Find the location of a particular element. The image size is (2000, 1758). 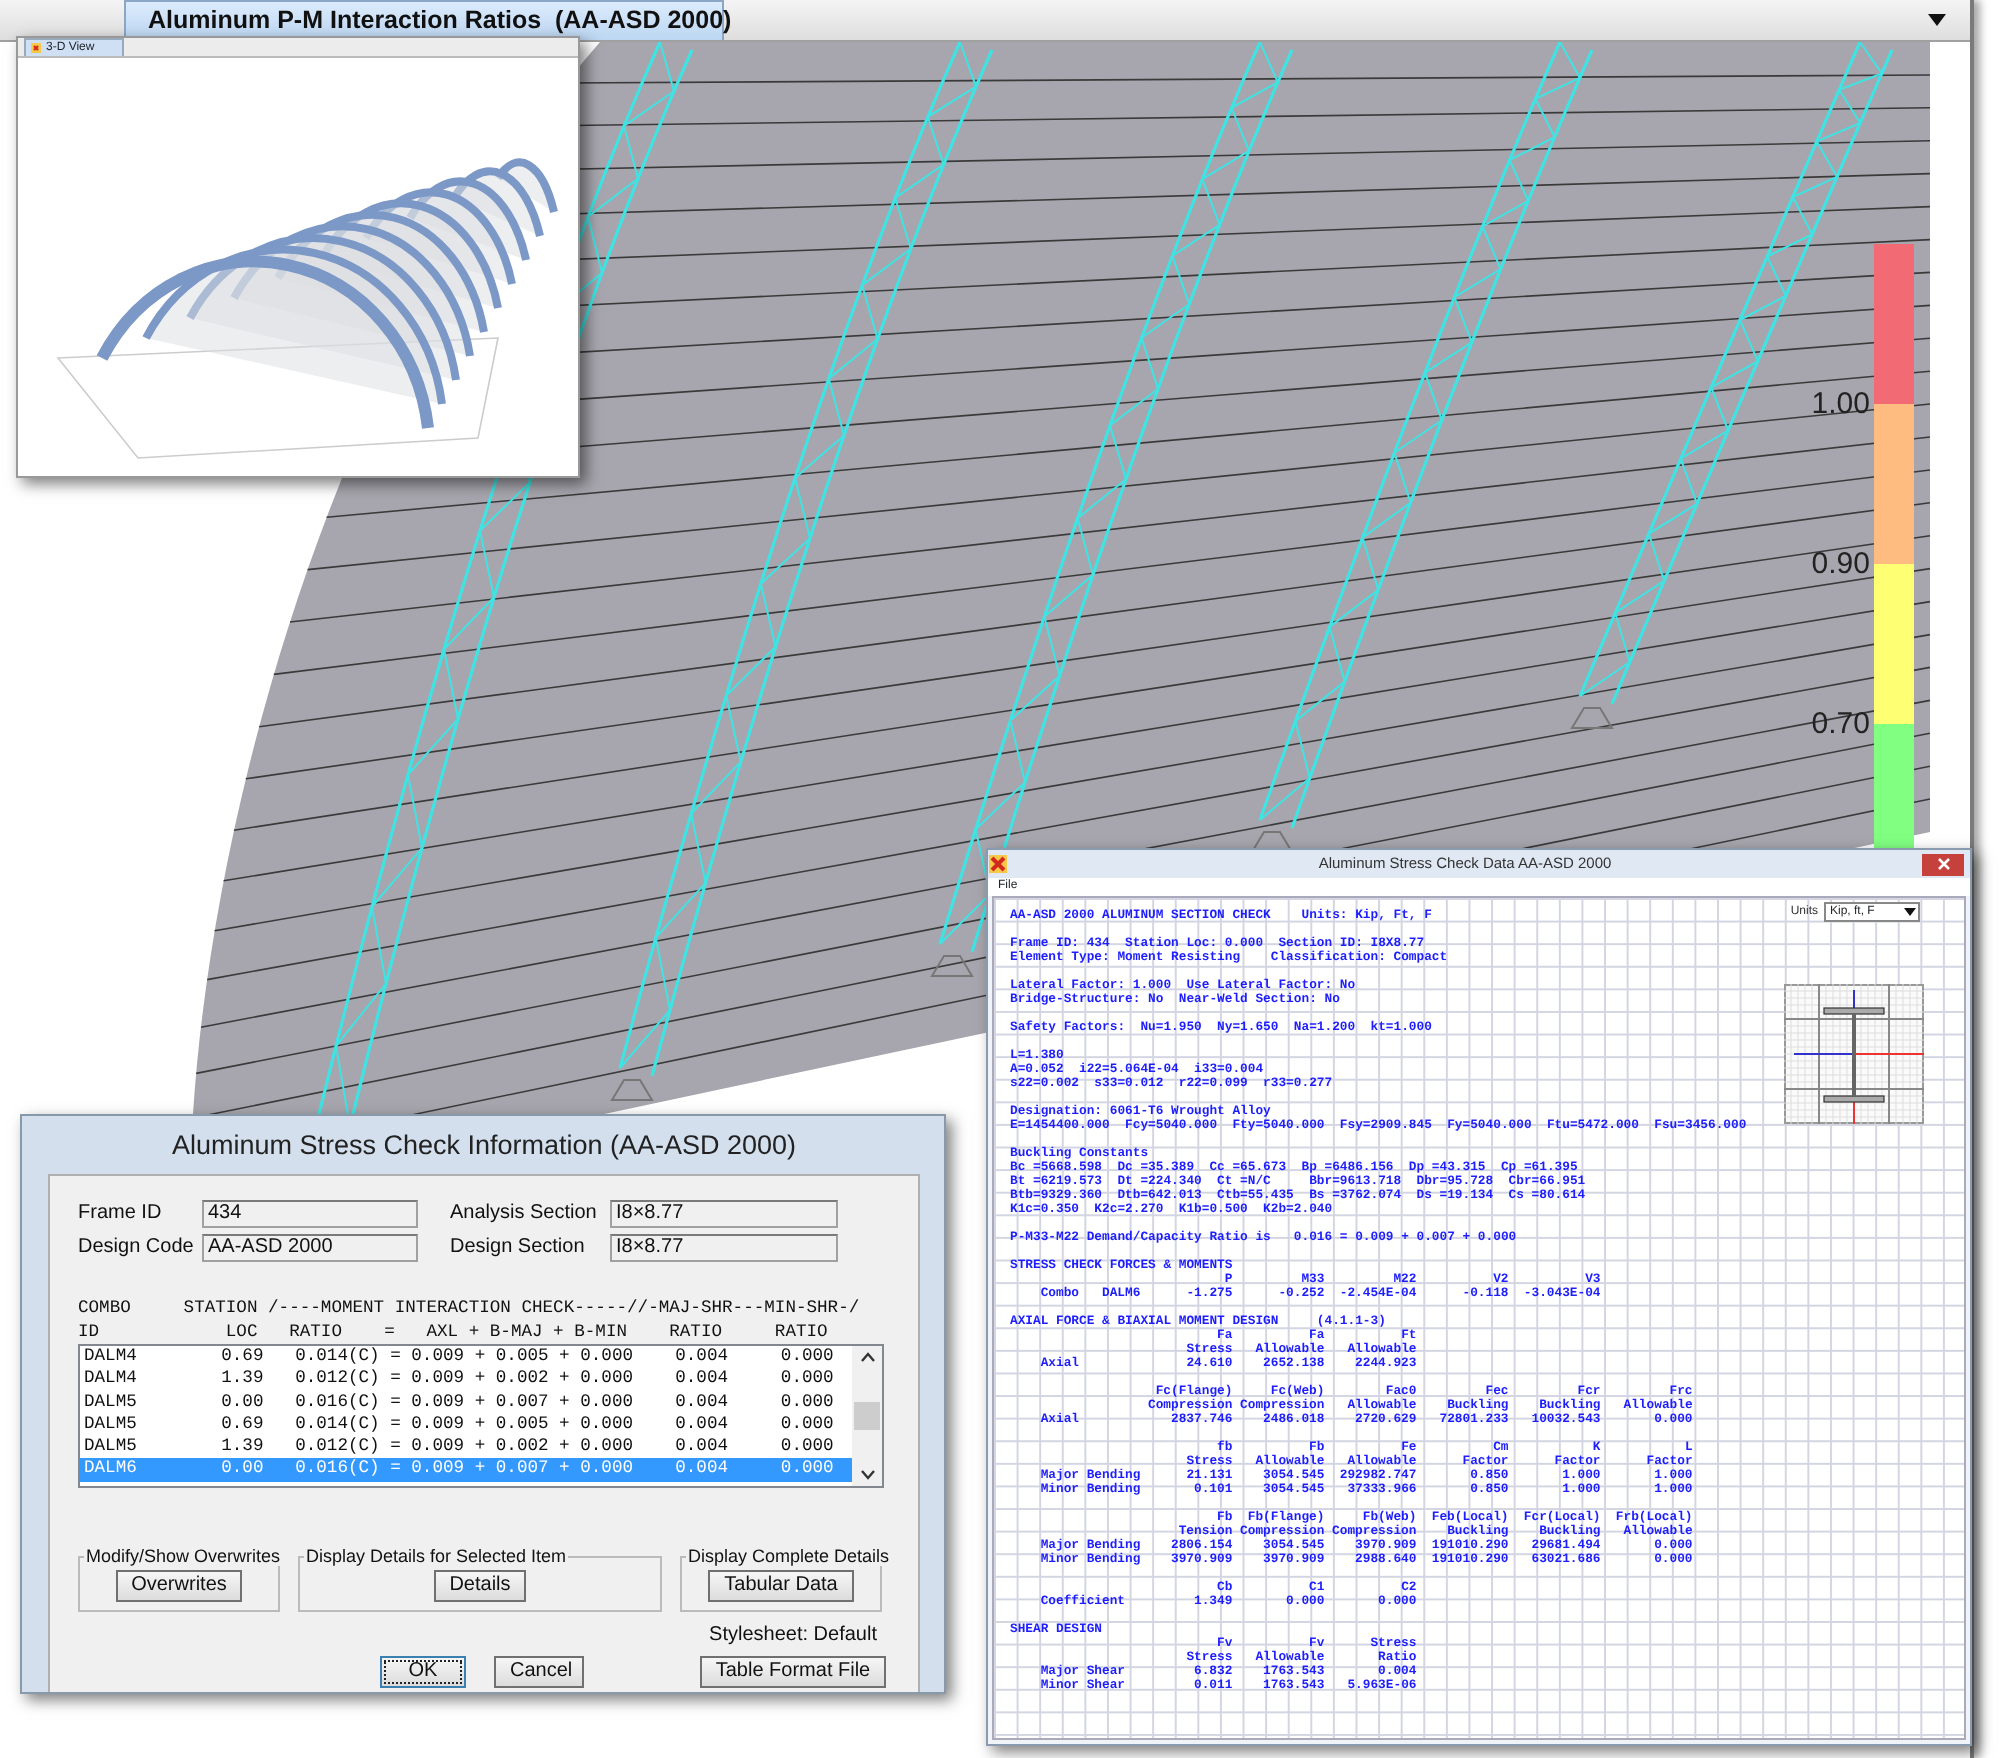

action-button: Details is located at coordinates (480, 1586).